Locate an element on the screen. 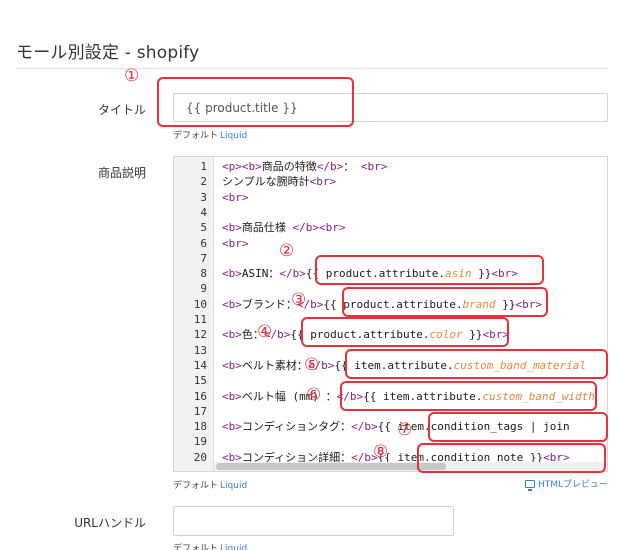 This screenshot has height=550, width=622. code-line: 3 <br> is located at coordinates (390, 197).